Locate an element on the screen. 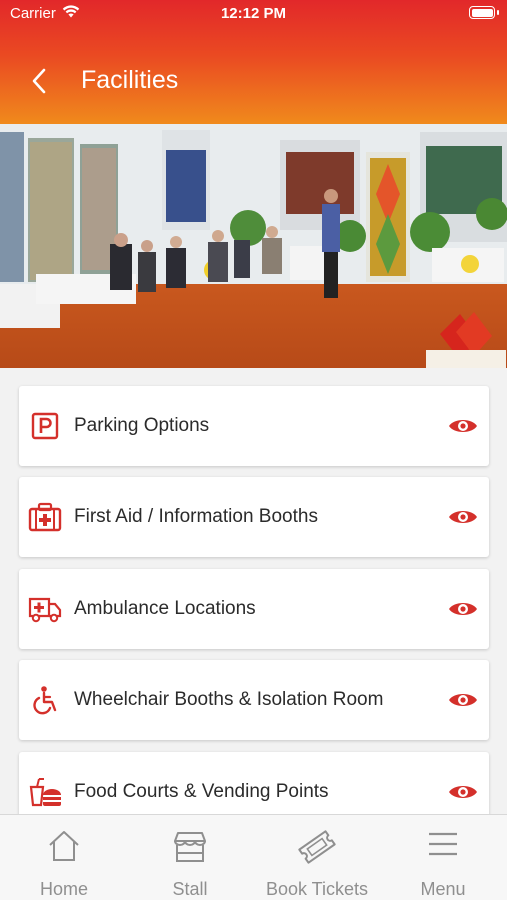 This screenshot has width=507, height=900. stall-icon is located at coordinates (190, 849).